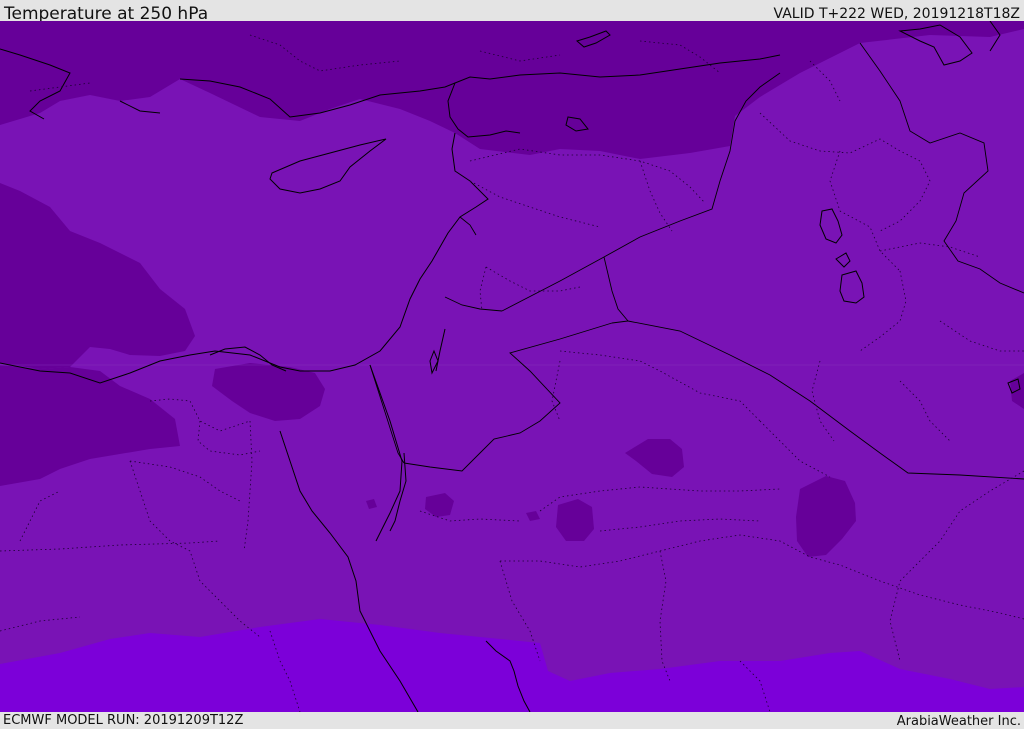  What do you see at coordinates (958, 721) in the screenshot?
I see `credit-label: ArabiaWeather Inc.` at bounding box center [958, 721].